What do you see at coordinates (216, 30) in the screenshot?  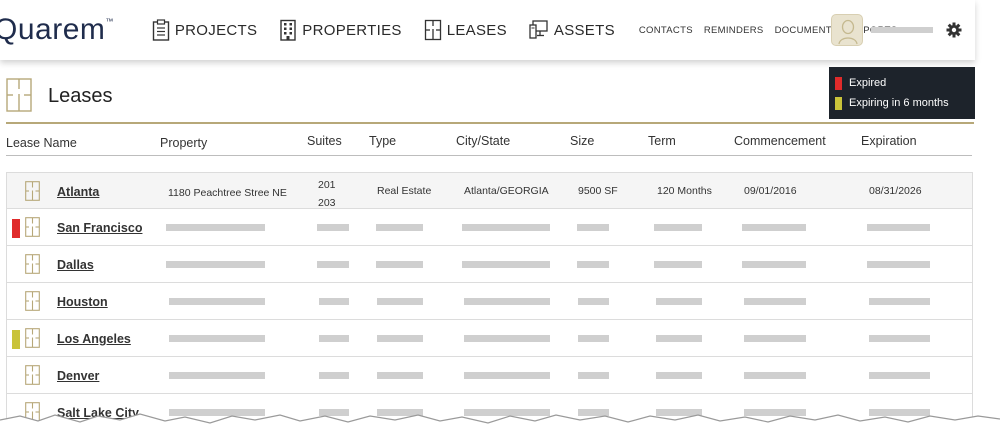 I see `nav-projects-label: PROJECTS` at bounding box center [216, 30].